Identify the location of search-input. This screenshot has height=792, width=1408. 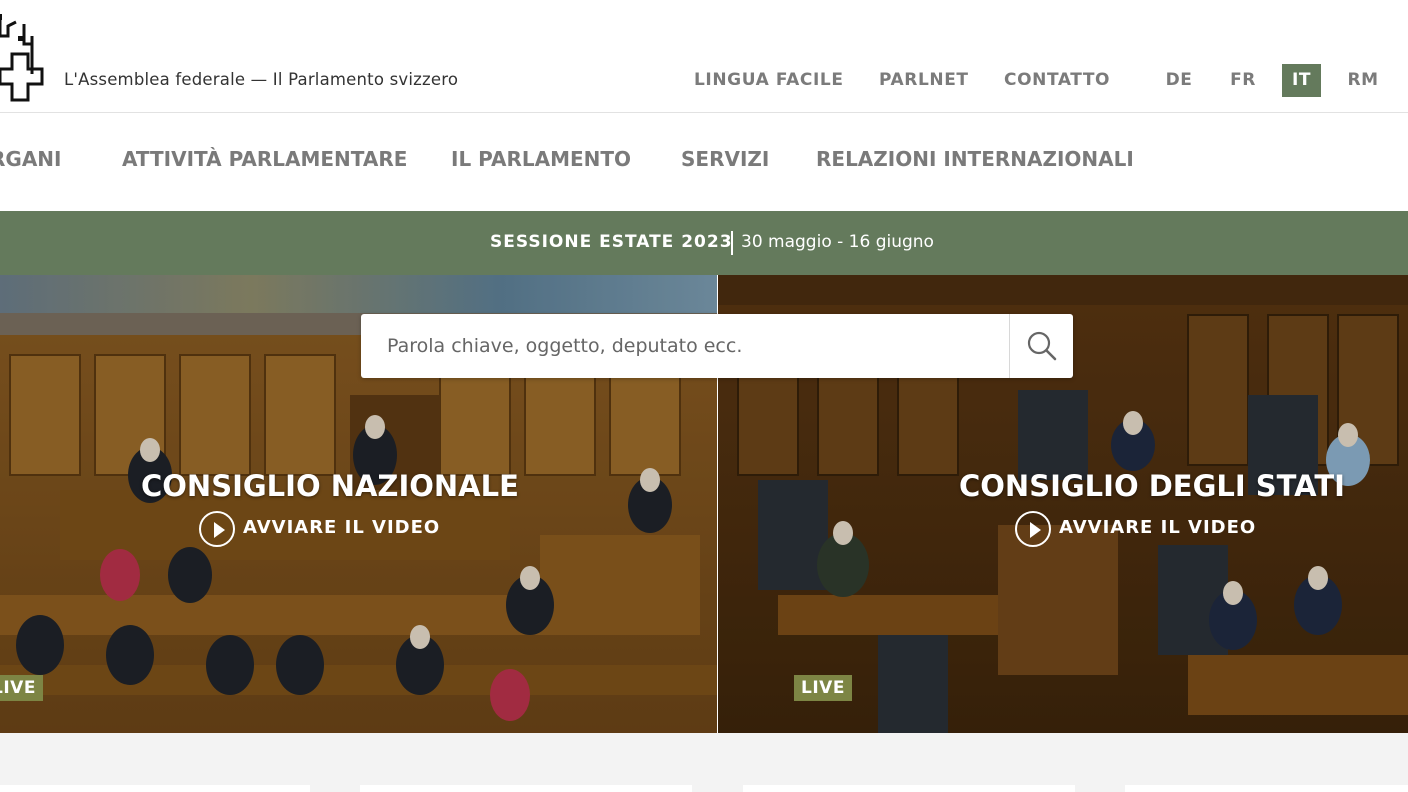
(684, 346).